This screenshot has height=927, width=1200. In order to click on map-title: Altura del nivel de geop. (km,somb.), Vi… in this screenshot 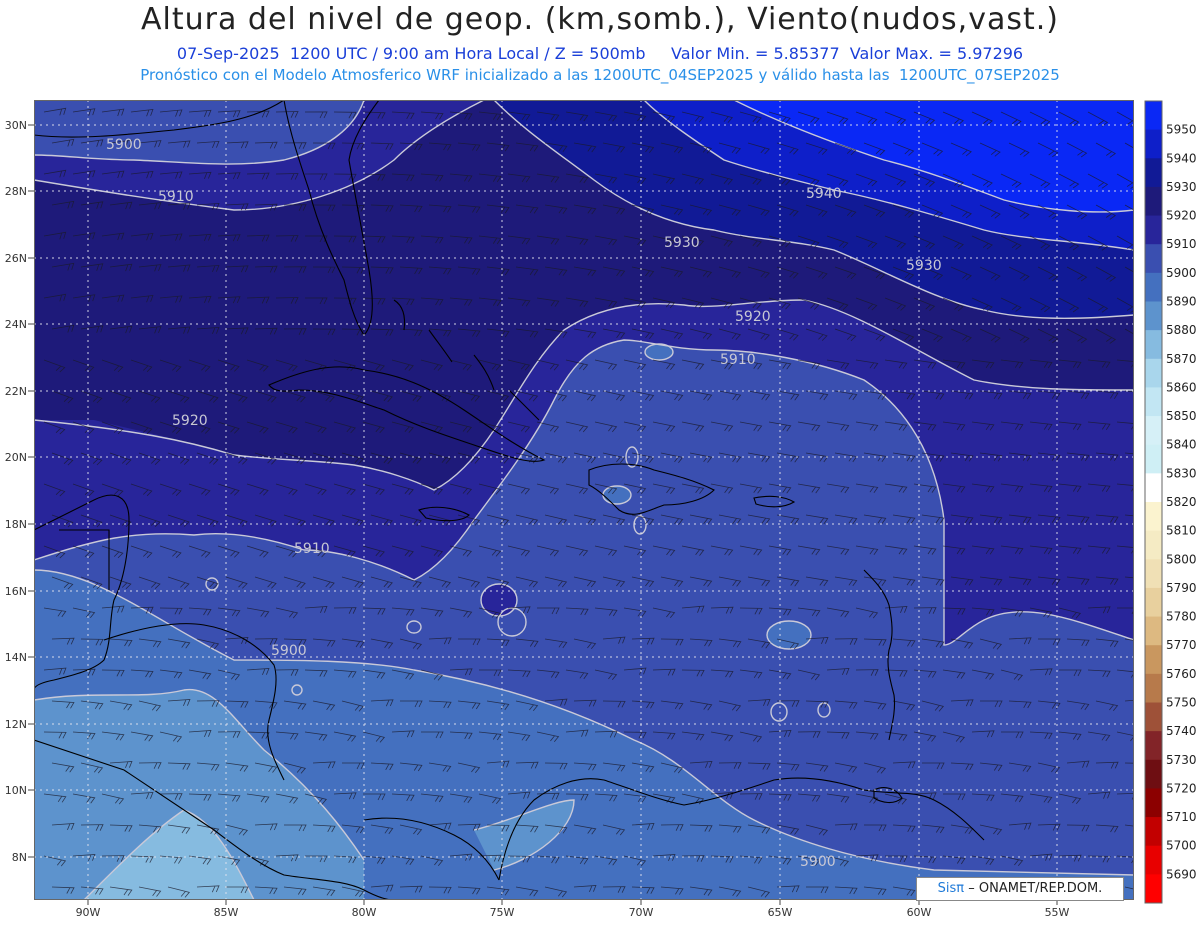, I will do `click(600, 19)`.